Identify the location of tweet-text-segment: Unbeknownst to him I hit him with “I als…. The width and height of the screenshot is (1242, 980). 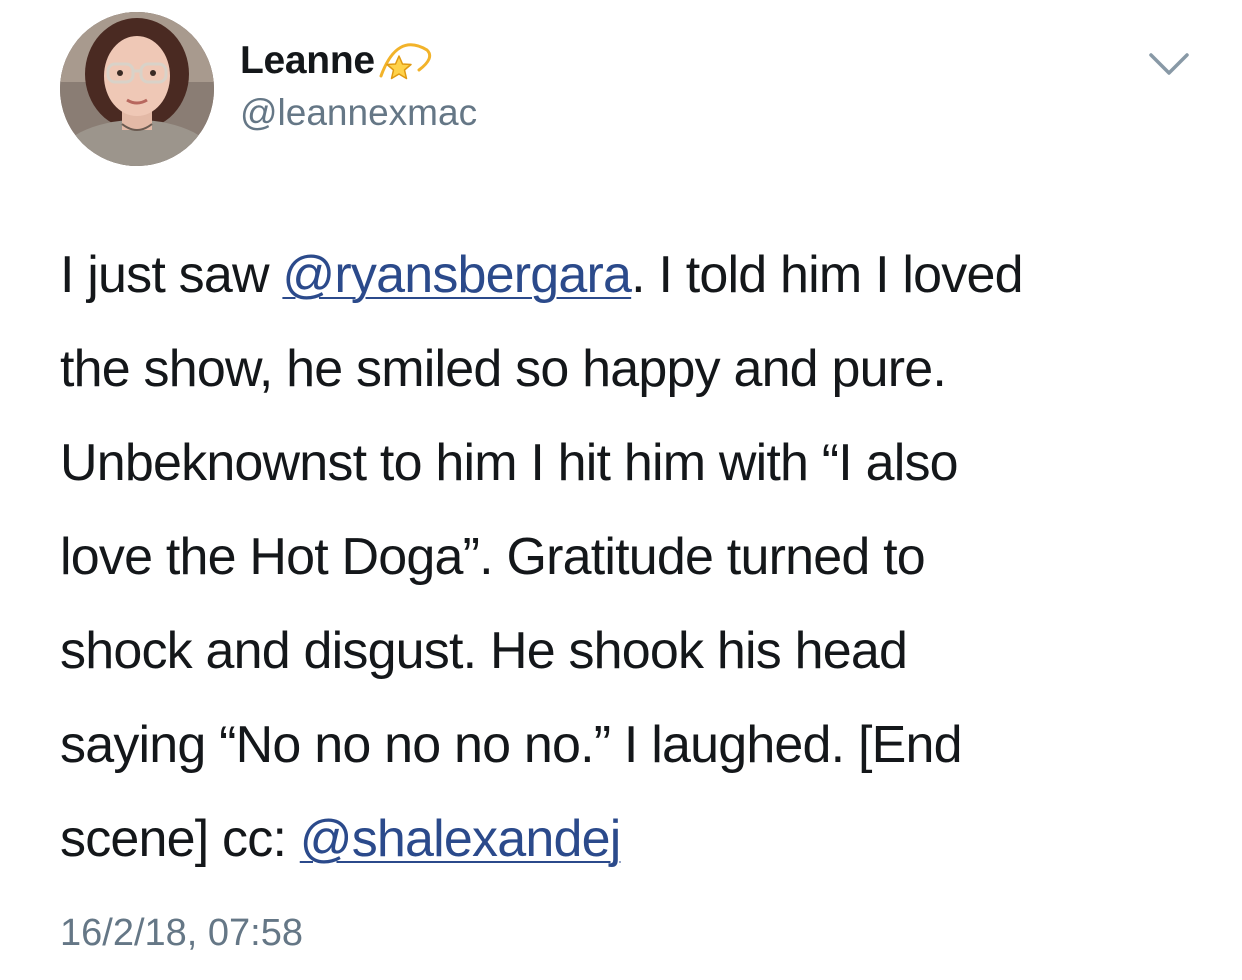
(509, 463).